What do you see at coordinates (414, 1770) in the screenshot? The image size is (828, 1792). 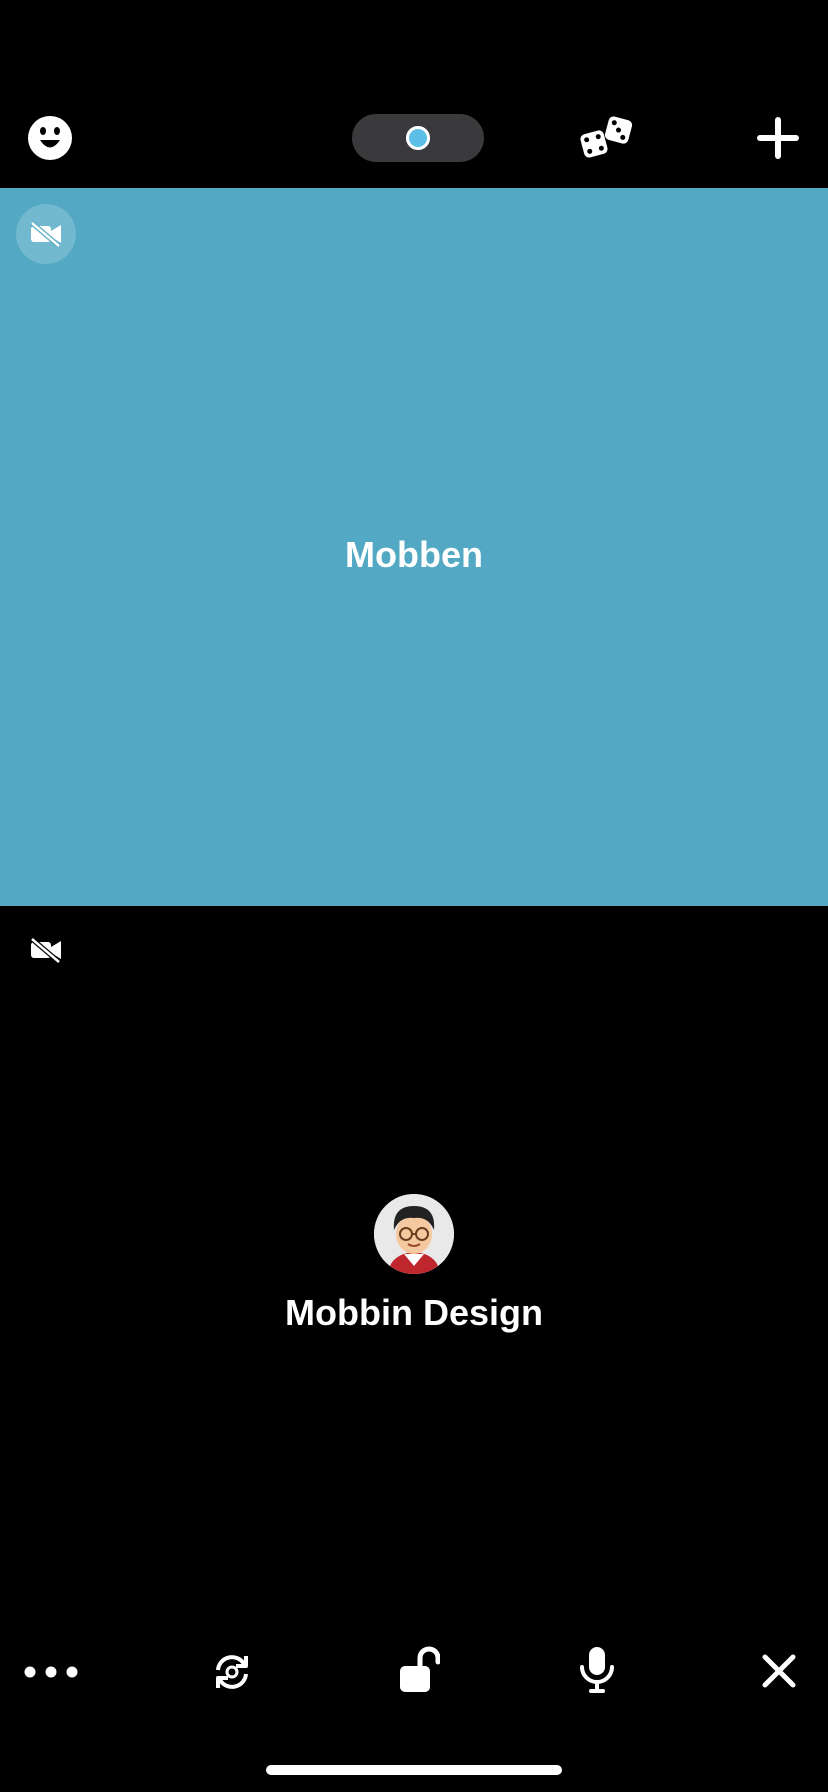 I see `home-indicator` at bounding box center [414, 1770].